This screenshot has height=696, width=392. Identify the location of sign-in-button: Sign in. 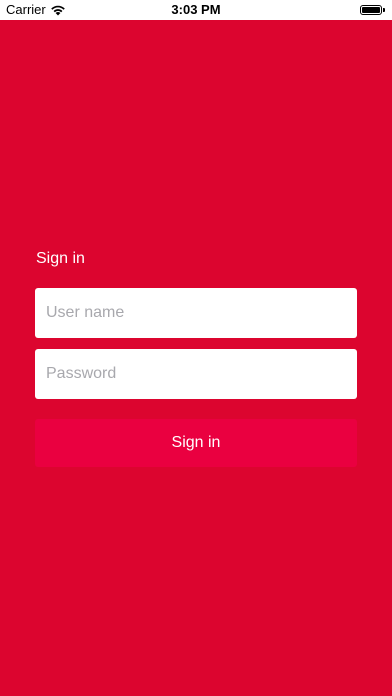
(196, 443).